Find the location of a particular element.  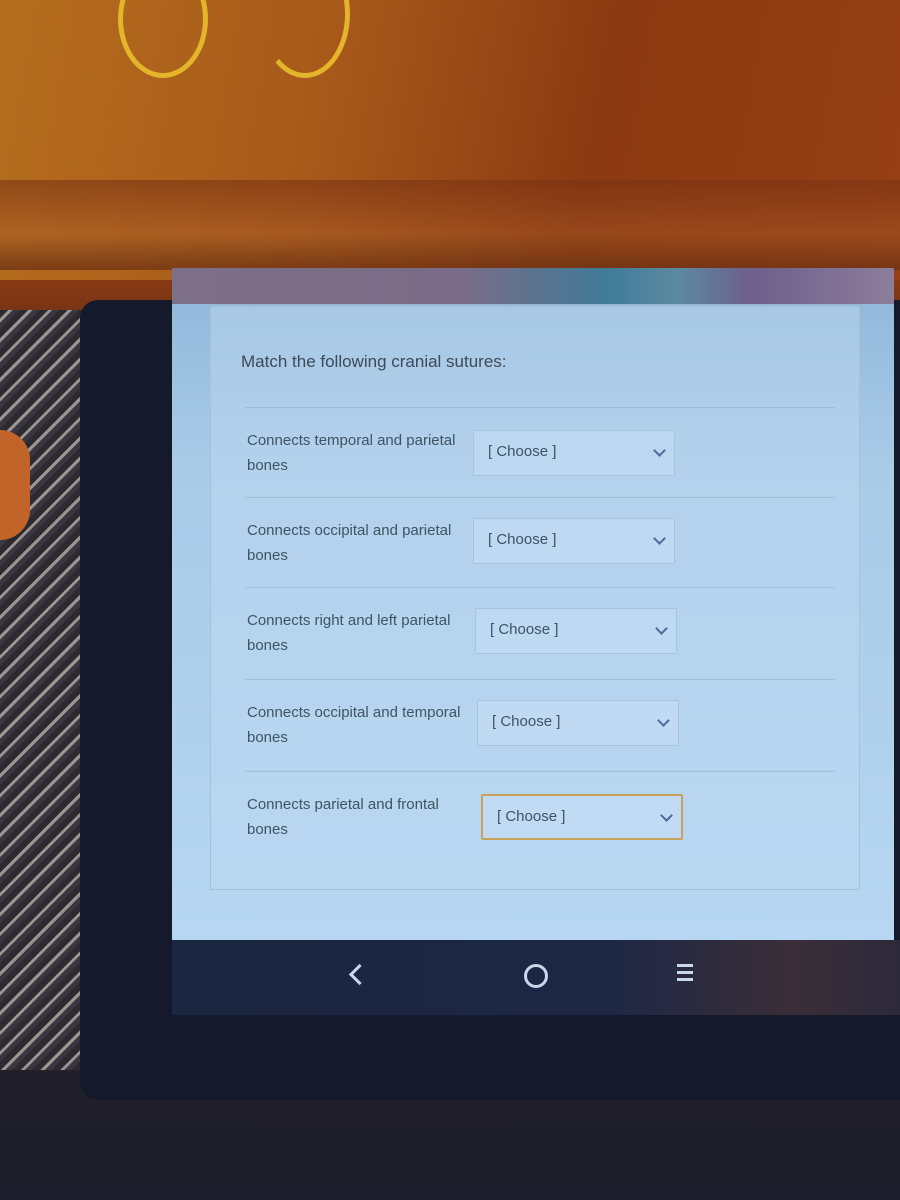

match-prompt: Connects occipital and temporal bones is located at coordinates (354, 725).